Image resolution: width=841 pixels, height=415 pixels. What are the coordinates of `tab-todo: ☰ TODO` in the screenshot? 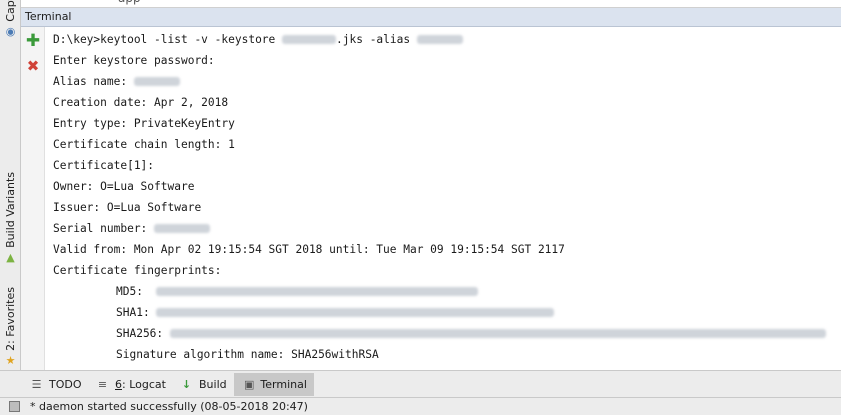 It's located at (56, 384).